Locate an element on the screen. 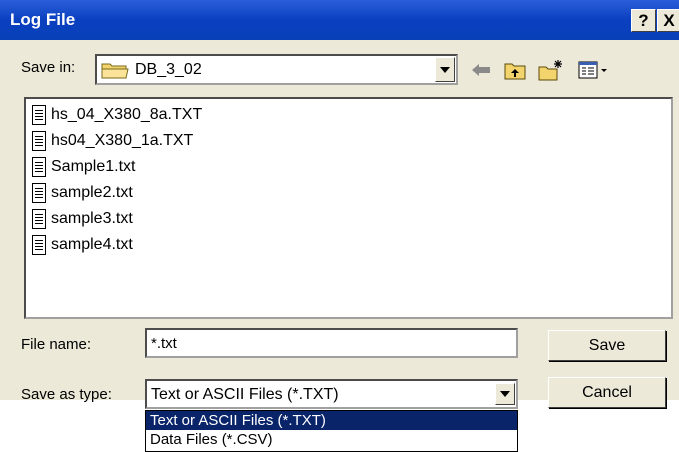 This screenshot has width=679, height=452. save-in-dropdown-button is located at coordinates (445, 69).